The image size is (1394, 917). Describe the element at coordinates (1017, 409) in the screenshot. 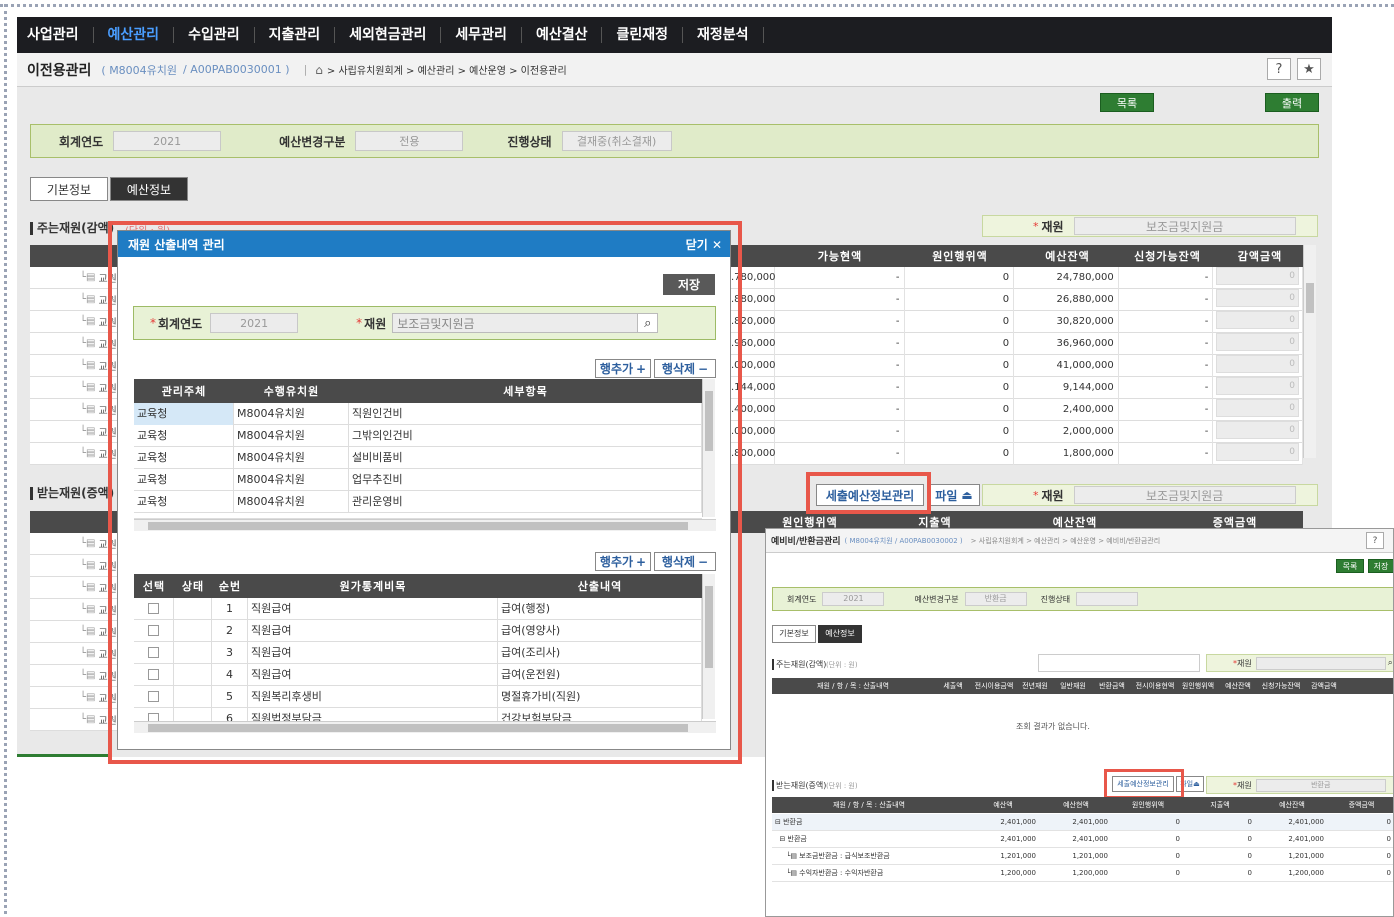

I see `table-row: .400,000-0 2,400,000-0` at that location.